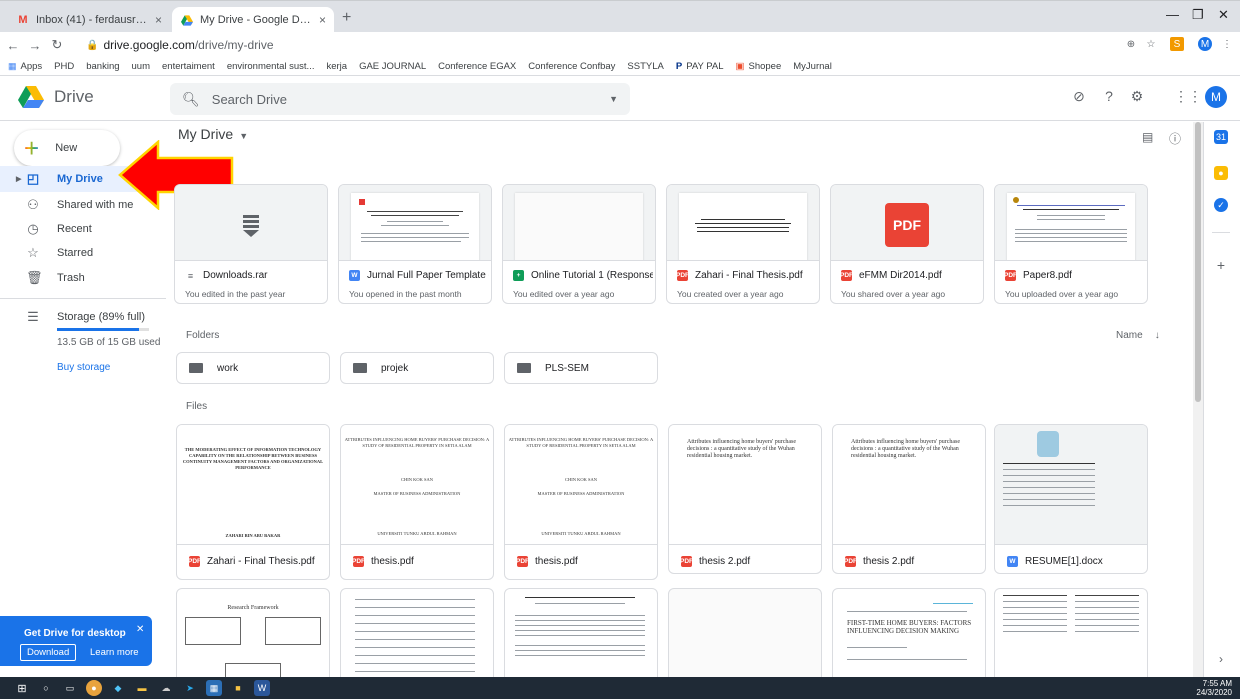  What do you see at coordinates (56, 97) in the screenshot?
I see `drive-logo: Drive` at bounding box center [56, 97].